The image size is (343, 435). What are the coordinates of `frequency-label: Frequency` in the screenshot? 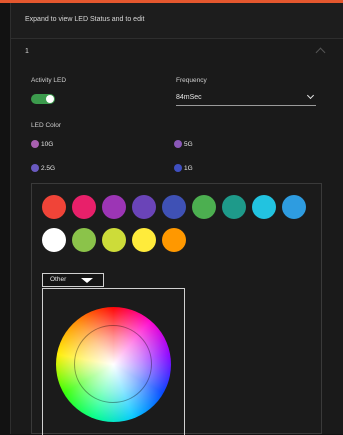 It's located at (191, 80).